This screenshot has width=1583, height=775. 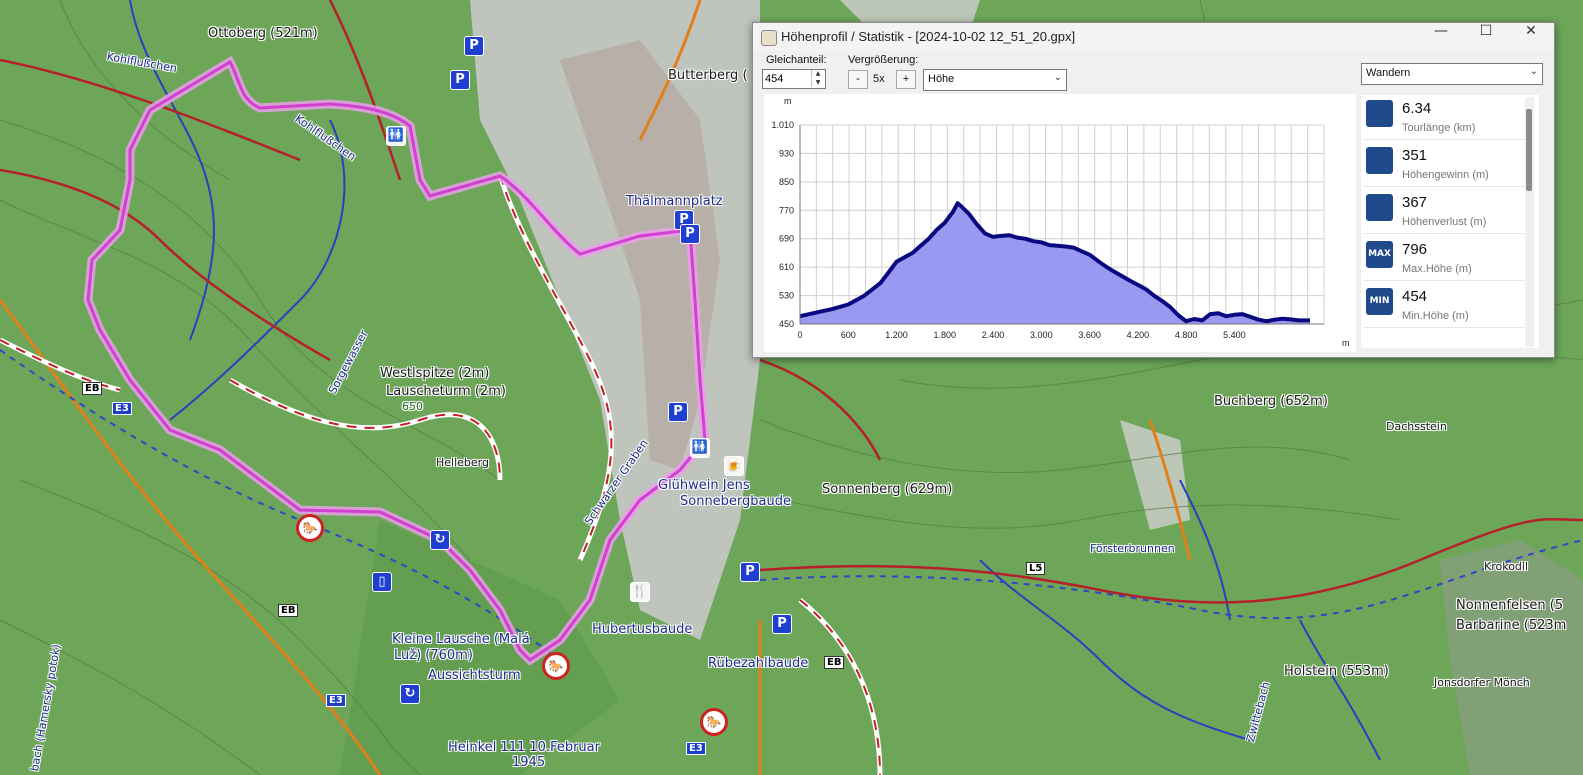 What do you see at coordinates (474, 675) in the screenshot?
I see `map-label-aussichtsturm: Aussichtsturm` at bounding box center [474, 675].